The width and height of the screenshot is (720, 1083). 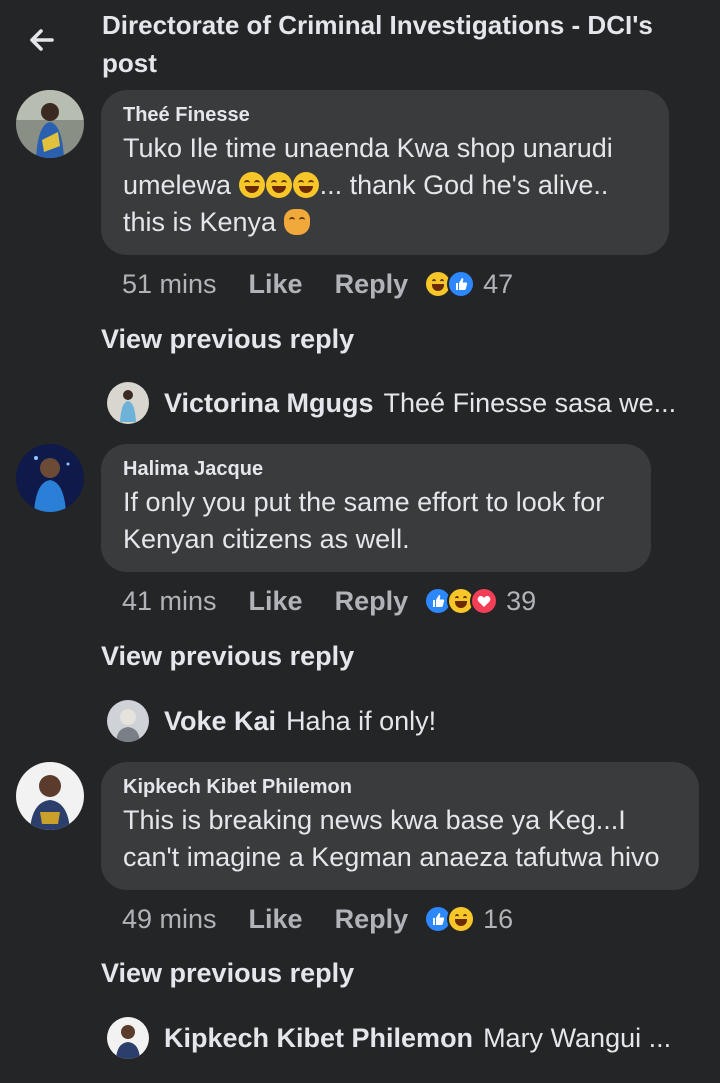 I want to click on reply-preview: Voke Kai Haha if only!, so click(x=300, y=721).